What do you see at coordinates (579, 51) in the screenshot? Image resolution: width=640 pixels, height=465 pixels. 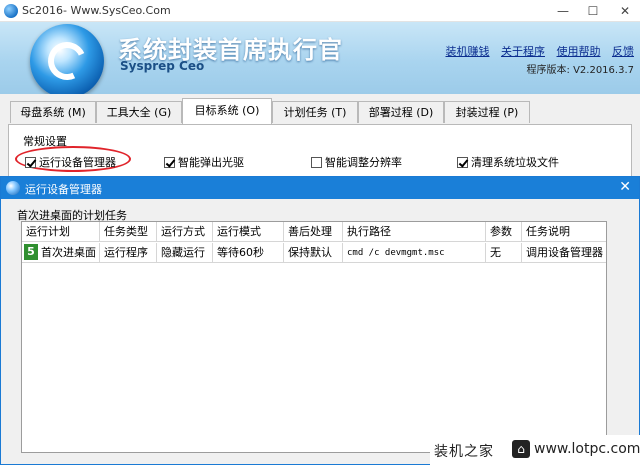 I see `link-help: 使用帮助` at bounding box center [579, 51].